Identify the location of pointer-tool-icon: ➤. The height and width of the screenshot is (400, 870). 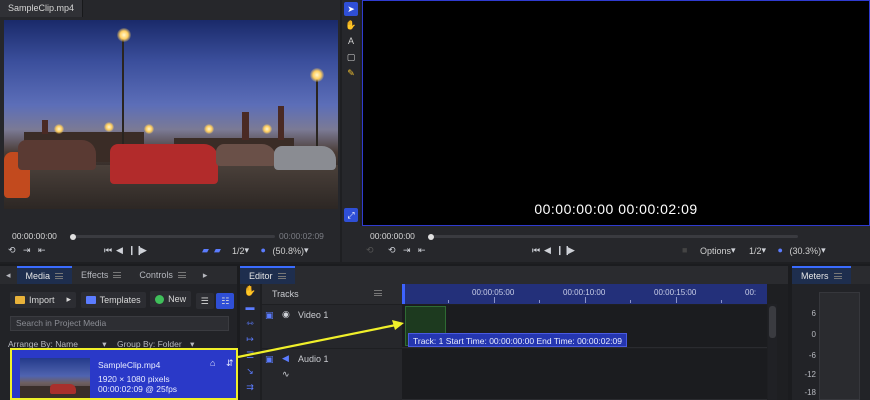
(351, 9).